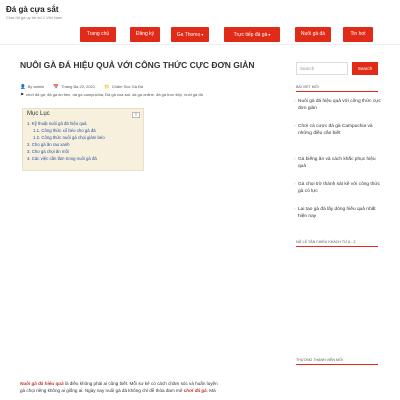 The image size is (400, 400). I want to click on nav-item-hot-news: Tin hot, so click(358, 34).